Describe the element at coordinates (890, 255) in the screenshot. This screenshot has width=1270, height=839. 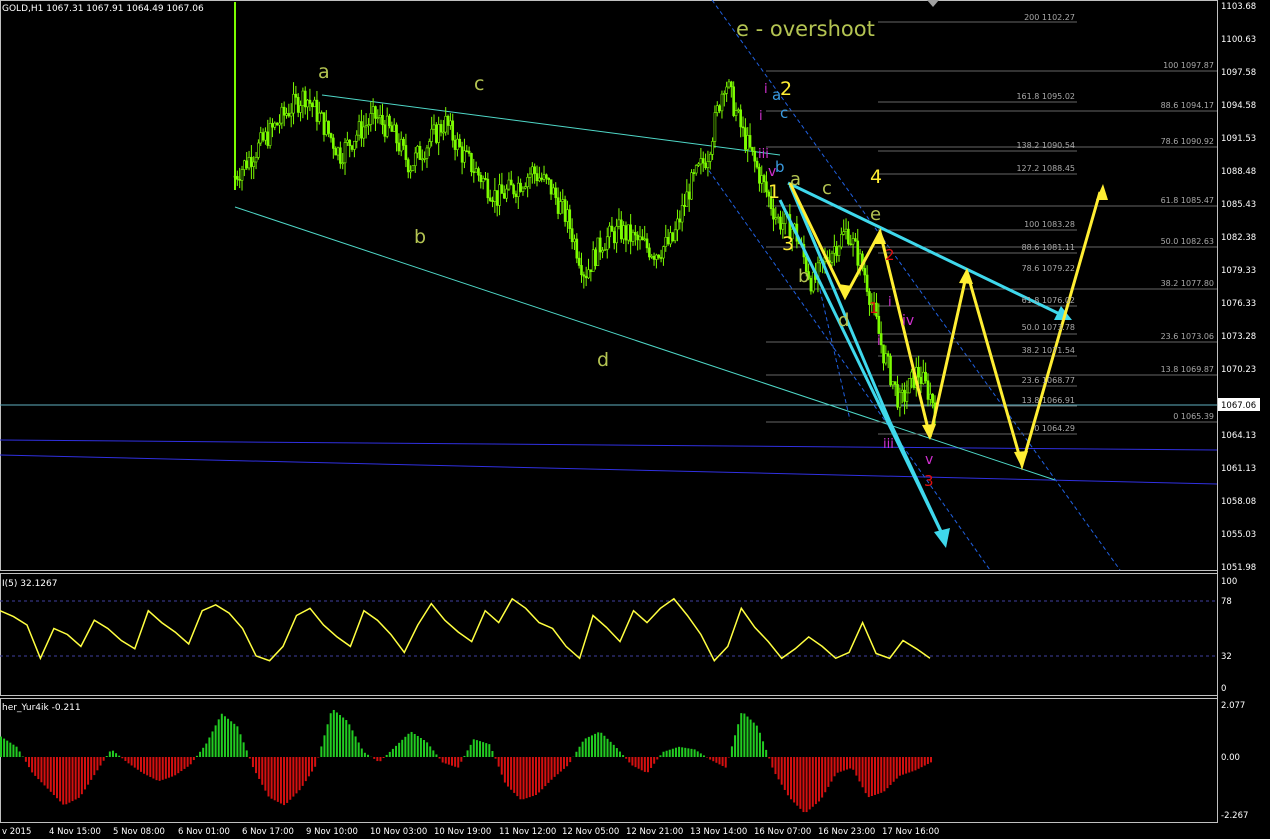
I see `wave-label: 2` at that location.